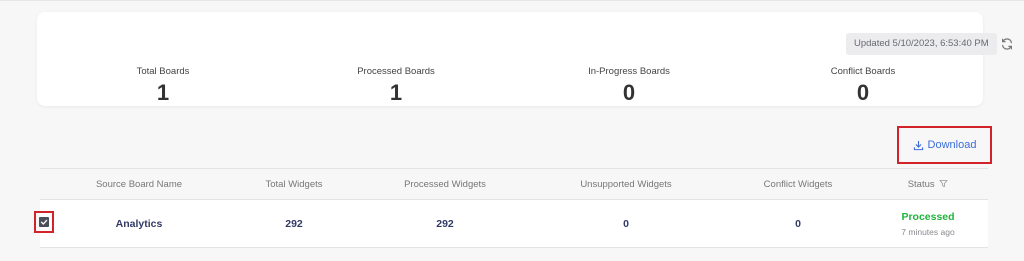 This screenshot has height=261, width=1024. Describe the element at coordinates (928, 224) in the screenshot. I see `cell-status: Processed 7 minutes ago` at that location.